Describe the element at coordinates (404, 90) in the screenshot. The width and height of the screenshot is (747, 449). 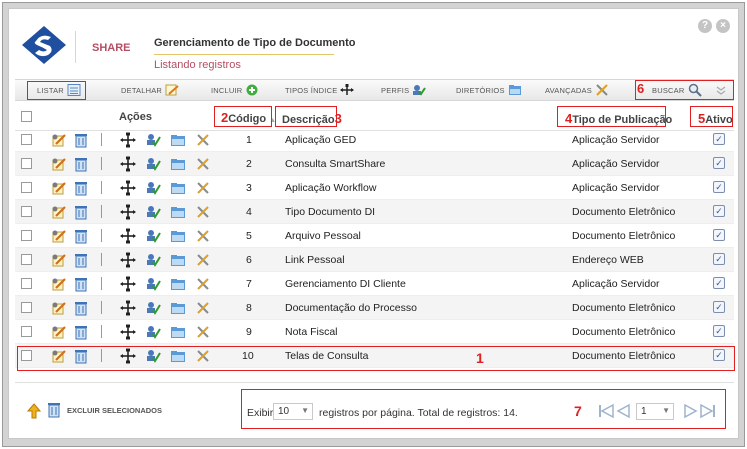
I see `tab-perfis: PERFIS` at that location.